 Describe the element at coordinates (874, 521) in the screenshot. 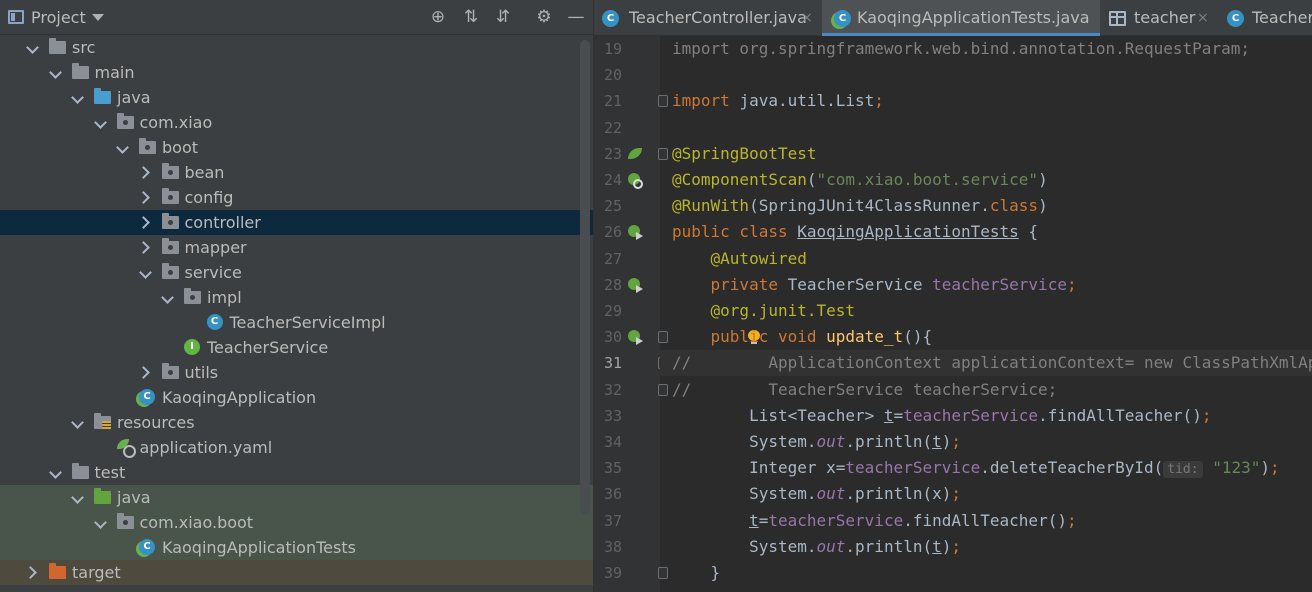

I see `code-line: t=teacherService.findAllTeacher();` at that location.